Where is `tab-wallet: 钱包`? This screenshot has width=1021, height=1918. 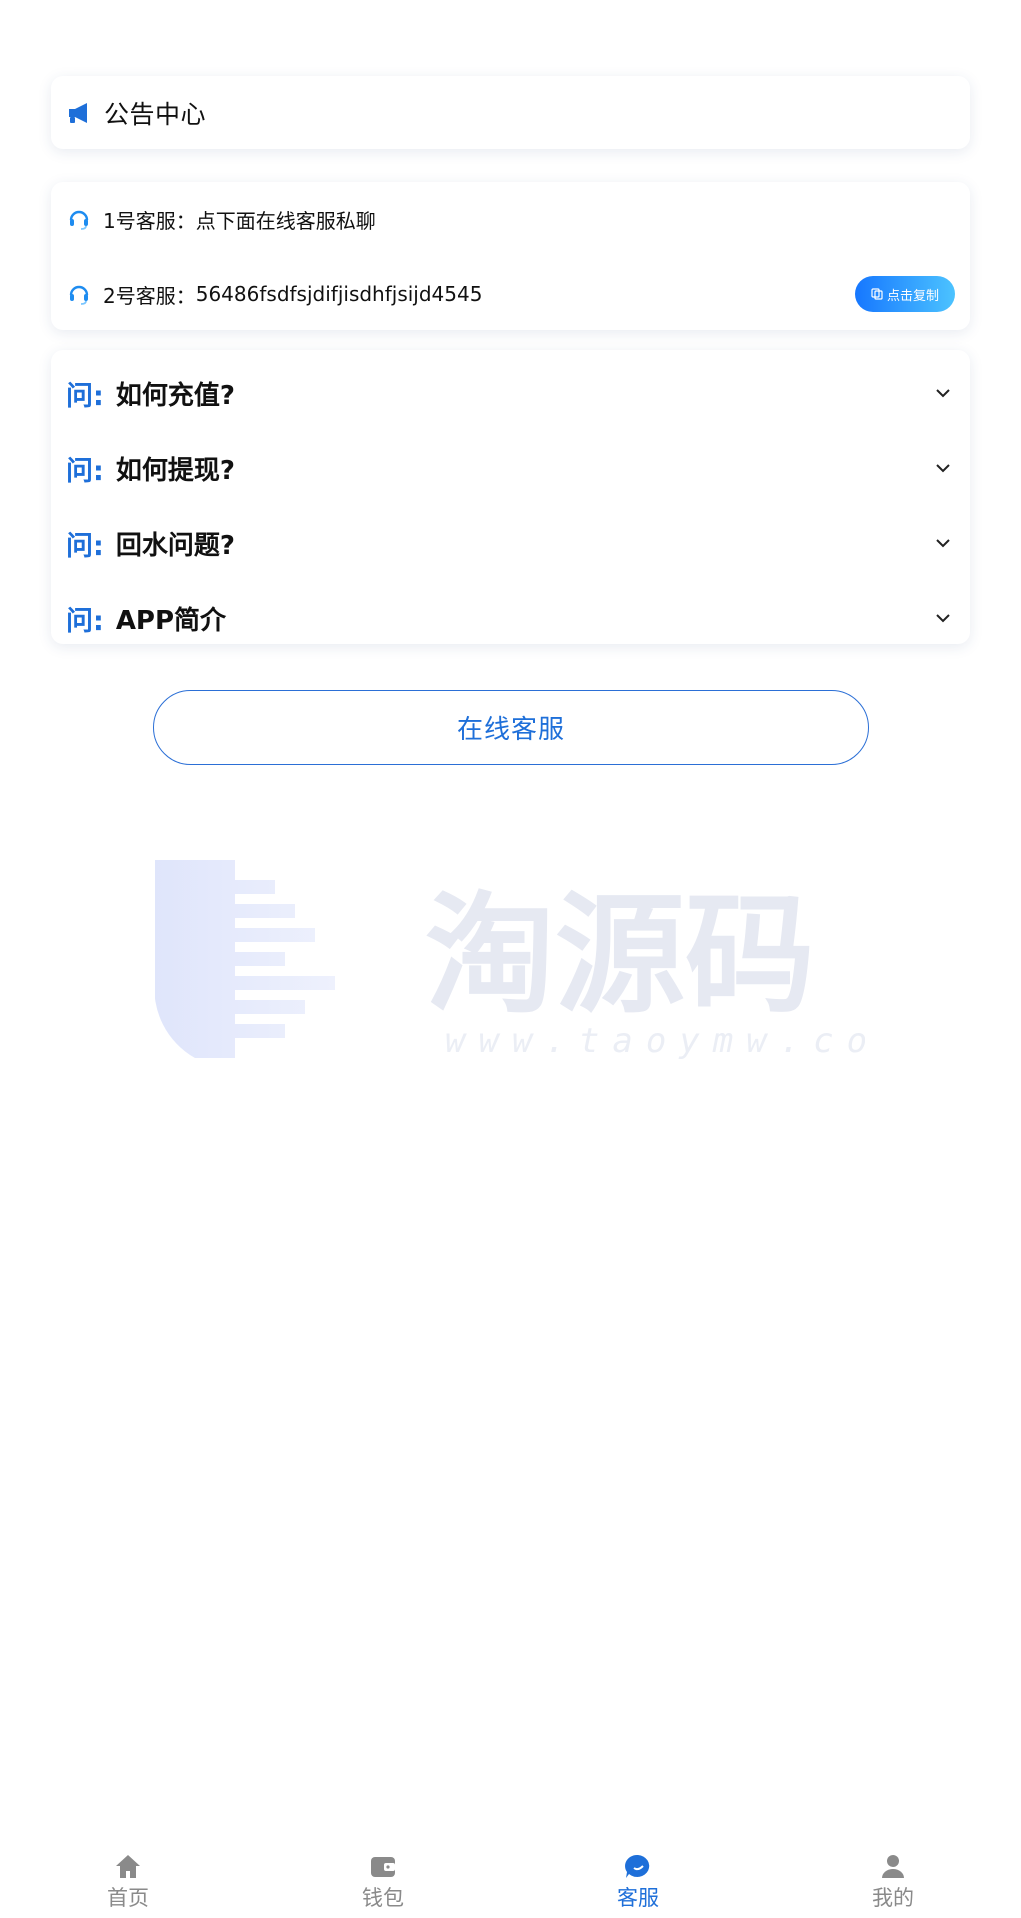 tab-wallet: 钱包 is located at coordinates (383, 1878).